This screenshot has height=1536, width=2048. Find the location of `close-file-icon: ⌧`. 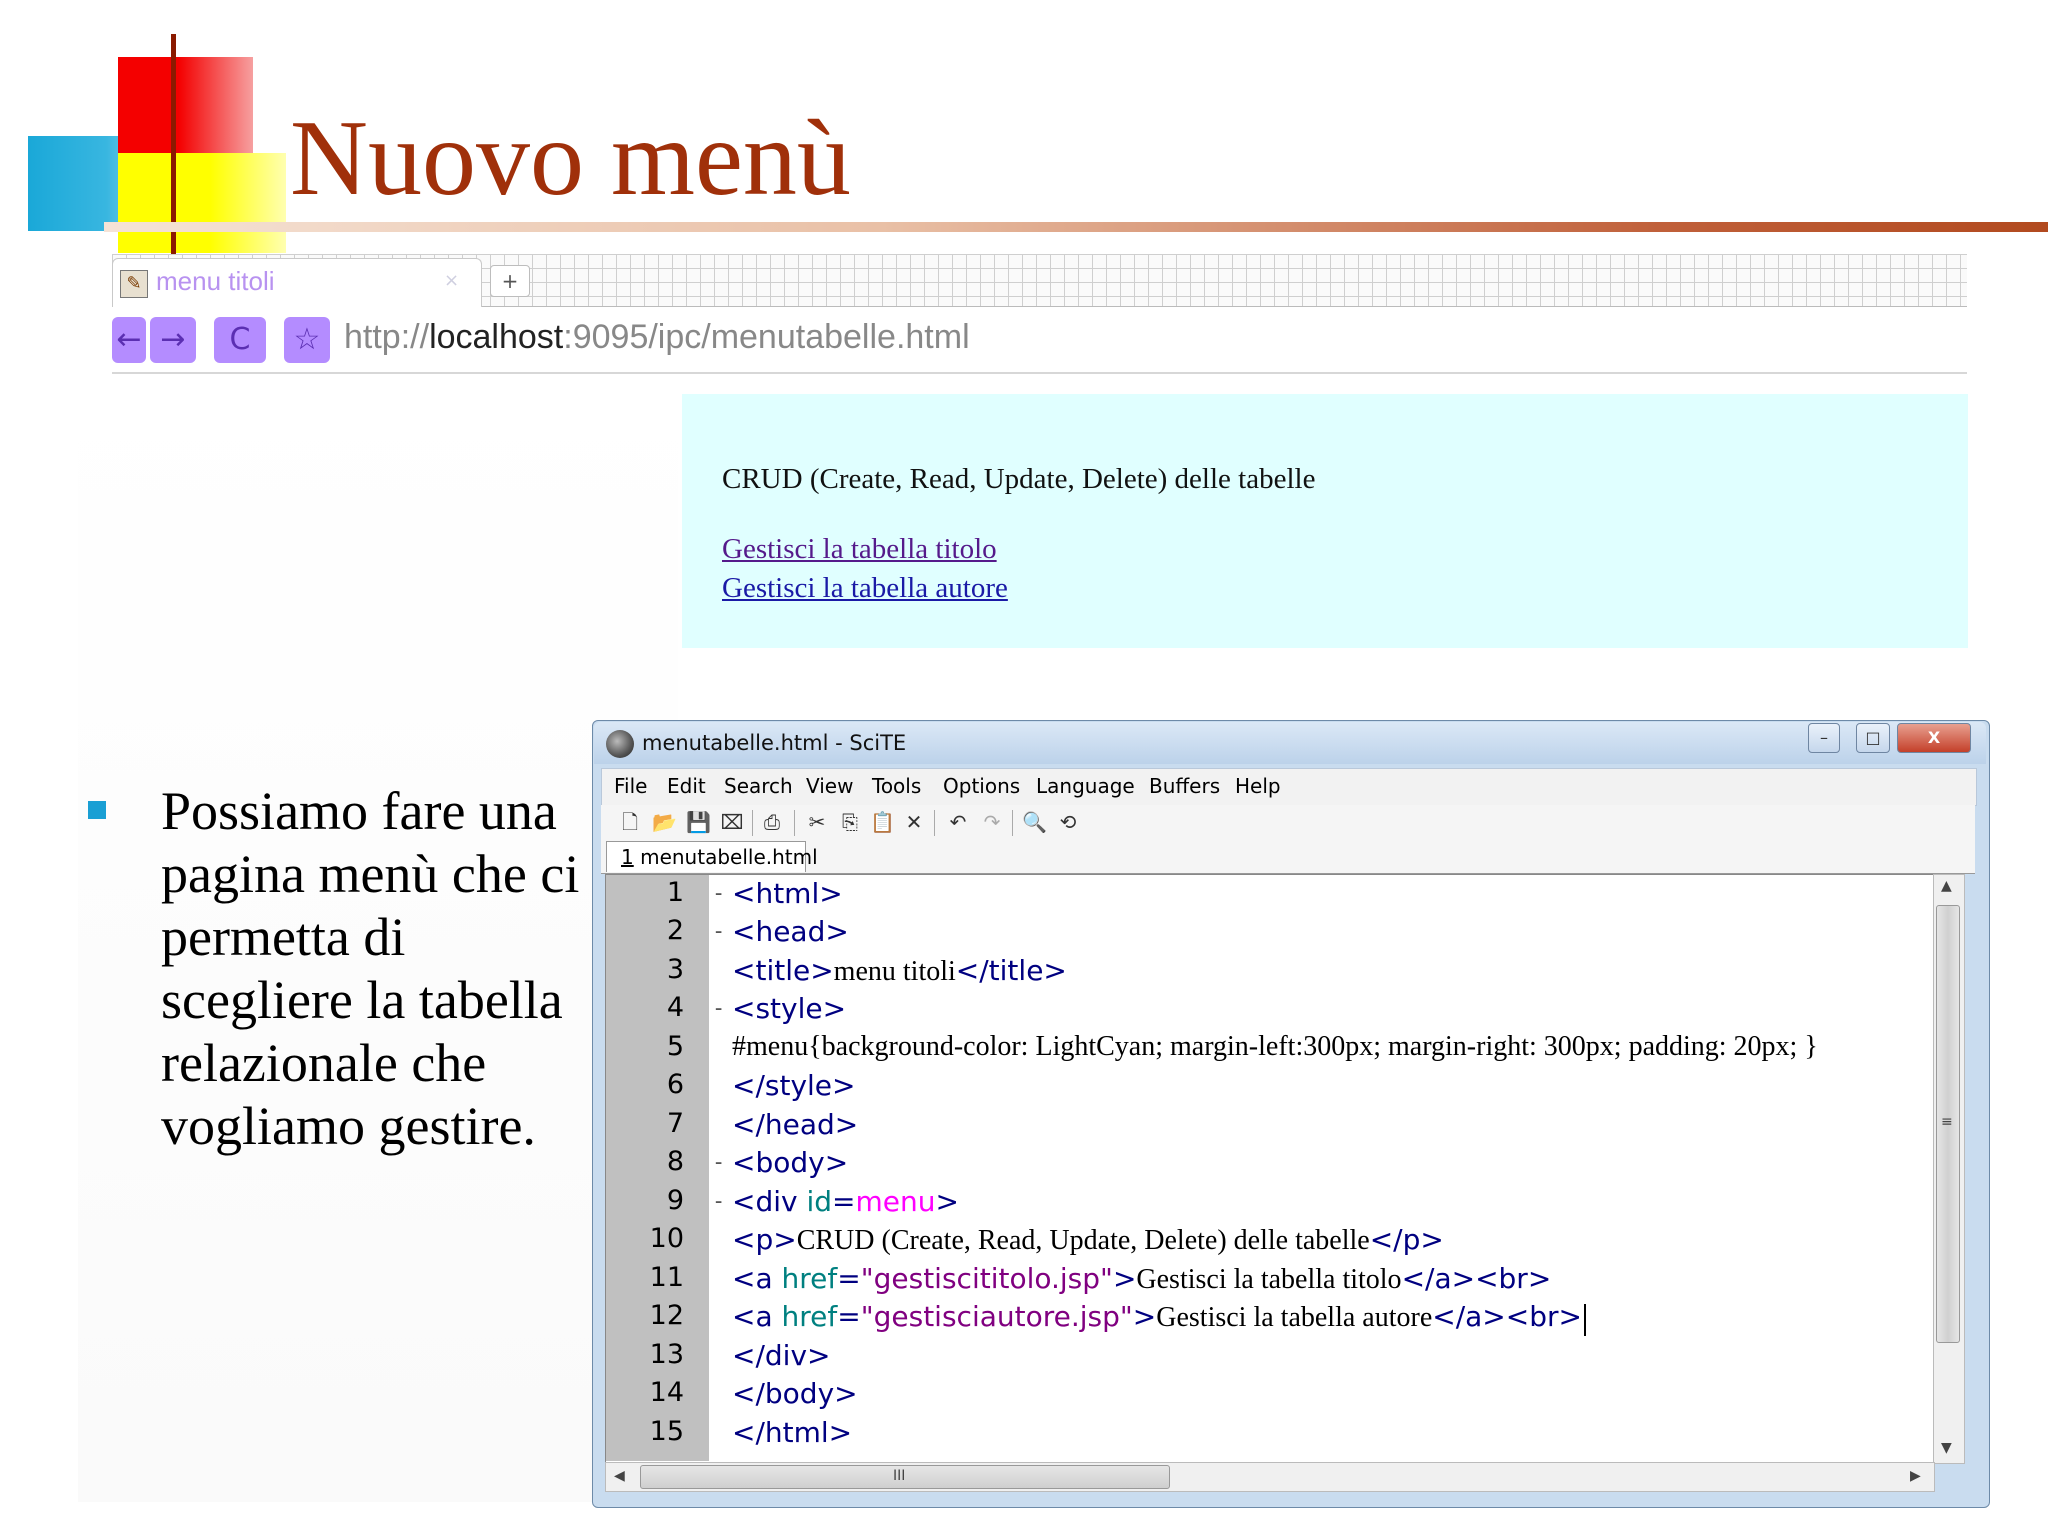

close-file-icon: ⌧ is located at coordinates (732, 822).